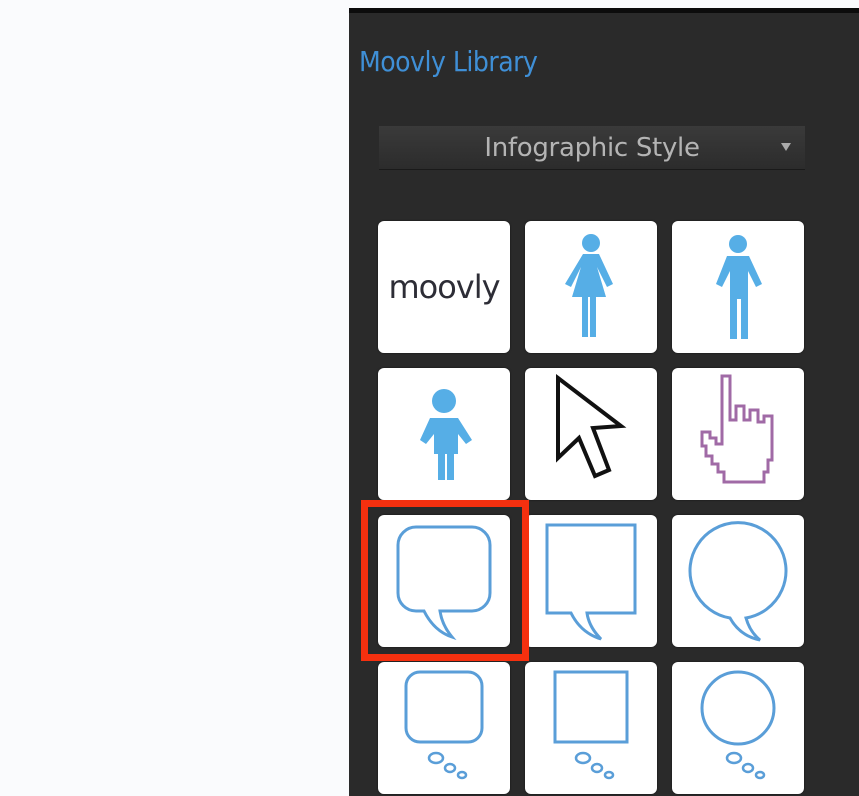 Image resolution: width=859 pixels, height=796 pixels. What do you see at coordinates (786, 147) in the screenshot?
I see `chevron-down-icon` at bounding box center [786, 147].